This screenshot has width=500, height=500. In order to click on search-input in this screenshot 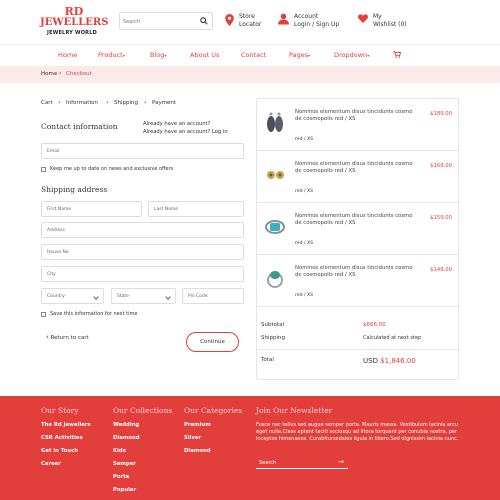, I will do `click(160, 21)`.